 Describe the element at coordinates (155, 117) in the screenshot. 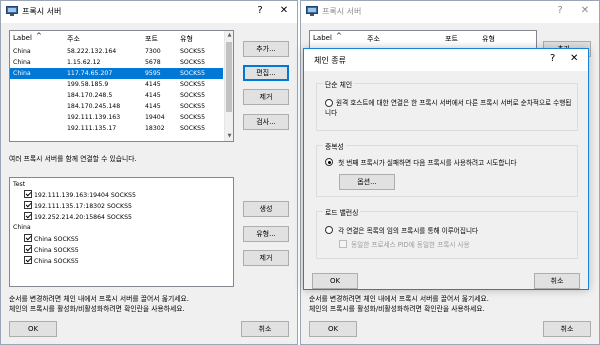

I see `cell-port: 19404` at that location.